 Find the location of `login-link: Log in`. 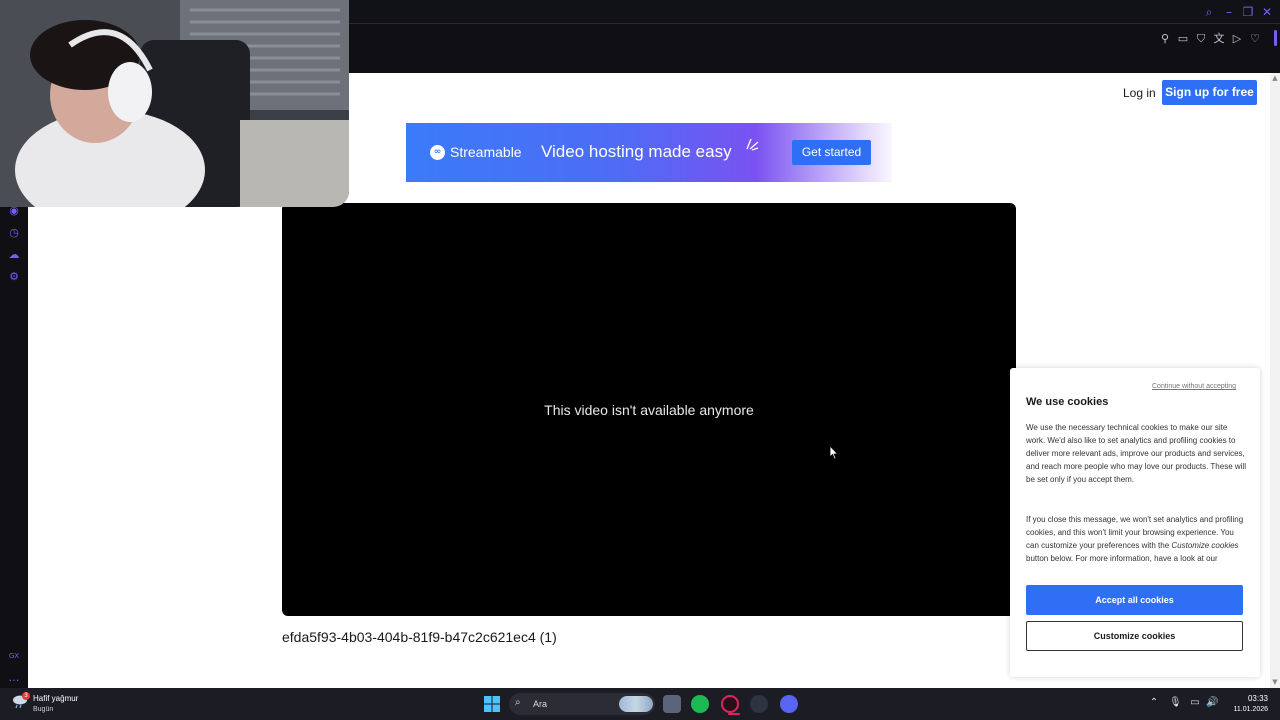

login-link: Log in is located at coordinates (1139, 93).